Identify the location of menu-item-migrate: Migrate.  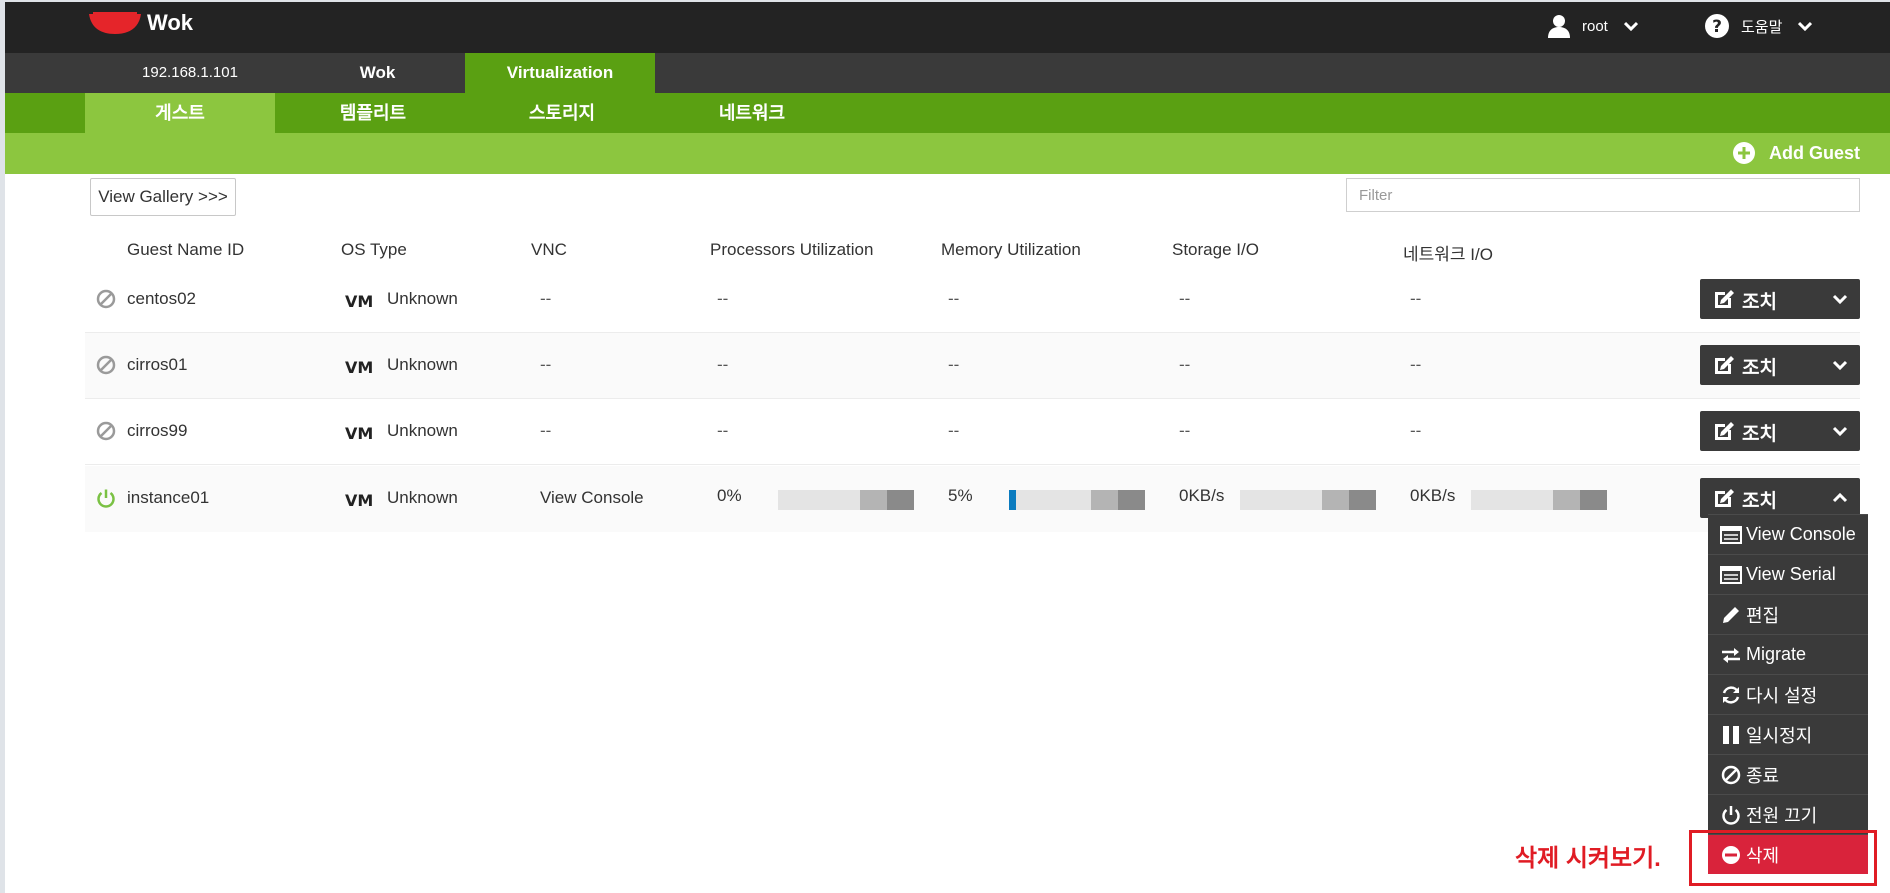
(1788, 654).